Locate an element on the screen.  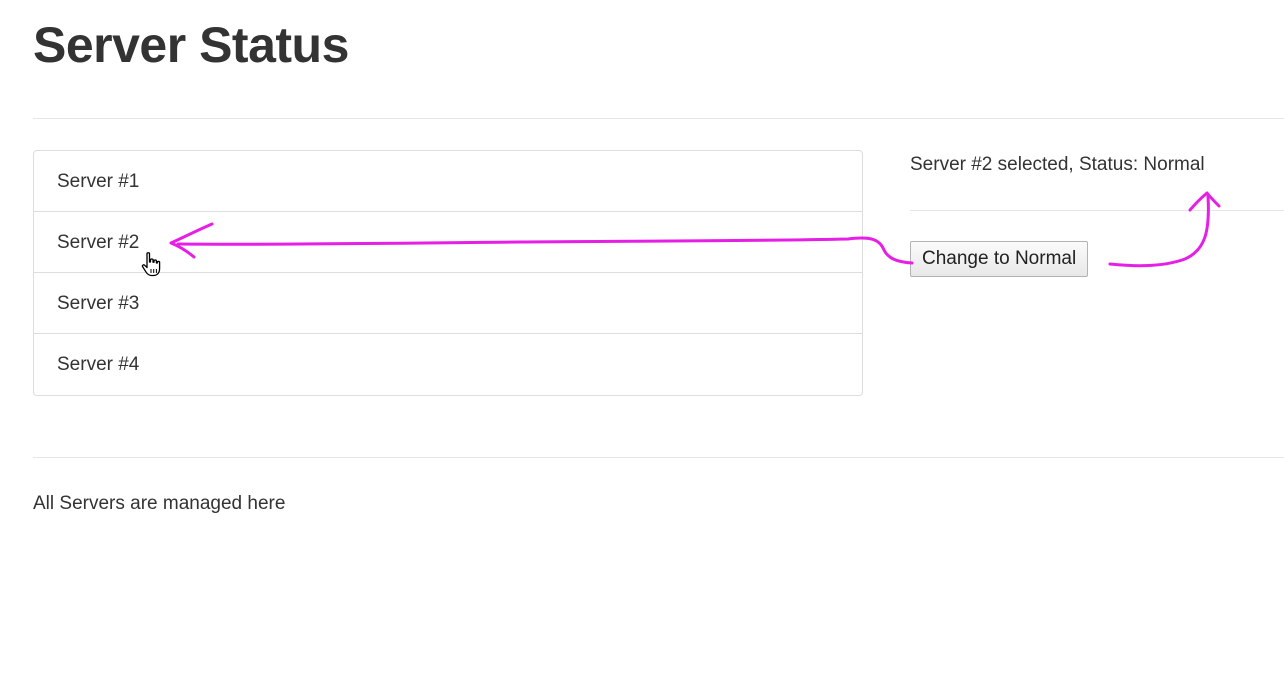
bottom-divider is located at coordinates (658, 457).